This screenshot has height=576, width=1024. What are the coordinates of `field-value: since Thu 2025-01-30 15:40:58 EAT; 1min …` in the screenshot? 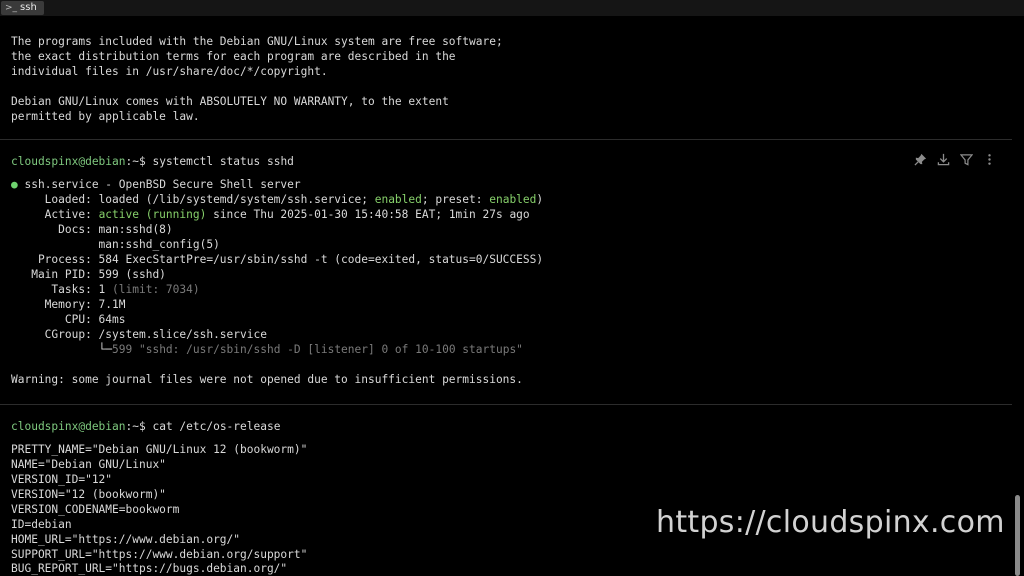 It's located at (368, 214).